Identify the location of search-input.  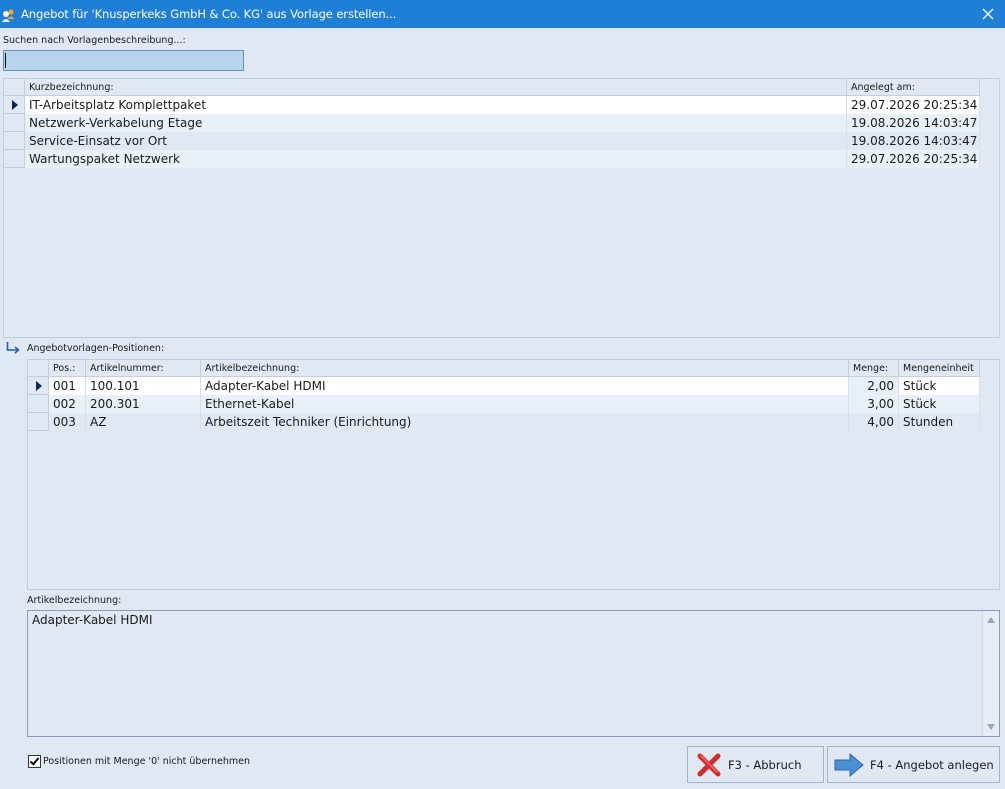
(123, 60).